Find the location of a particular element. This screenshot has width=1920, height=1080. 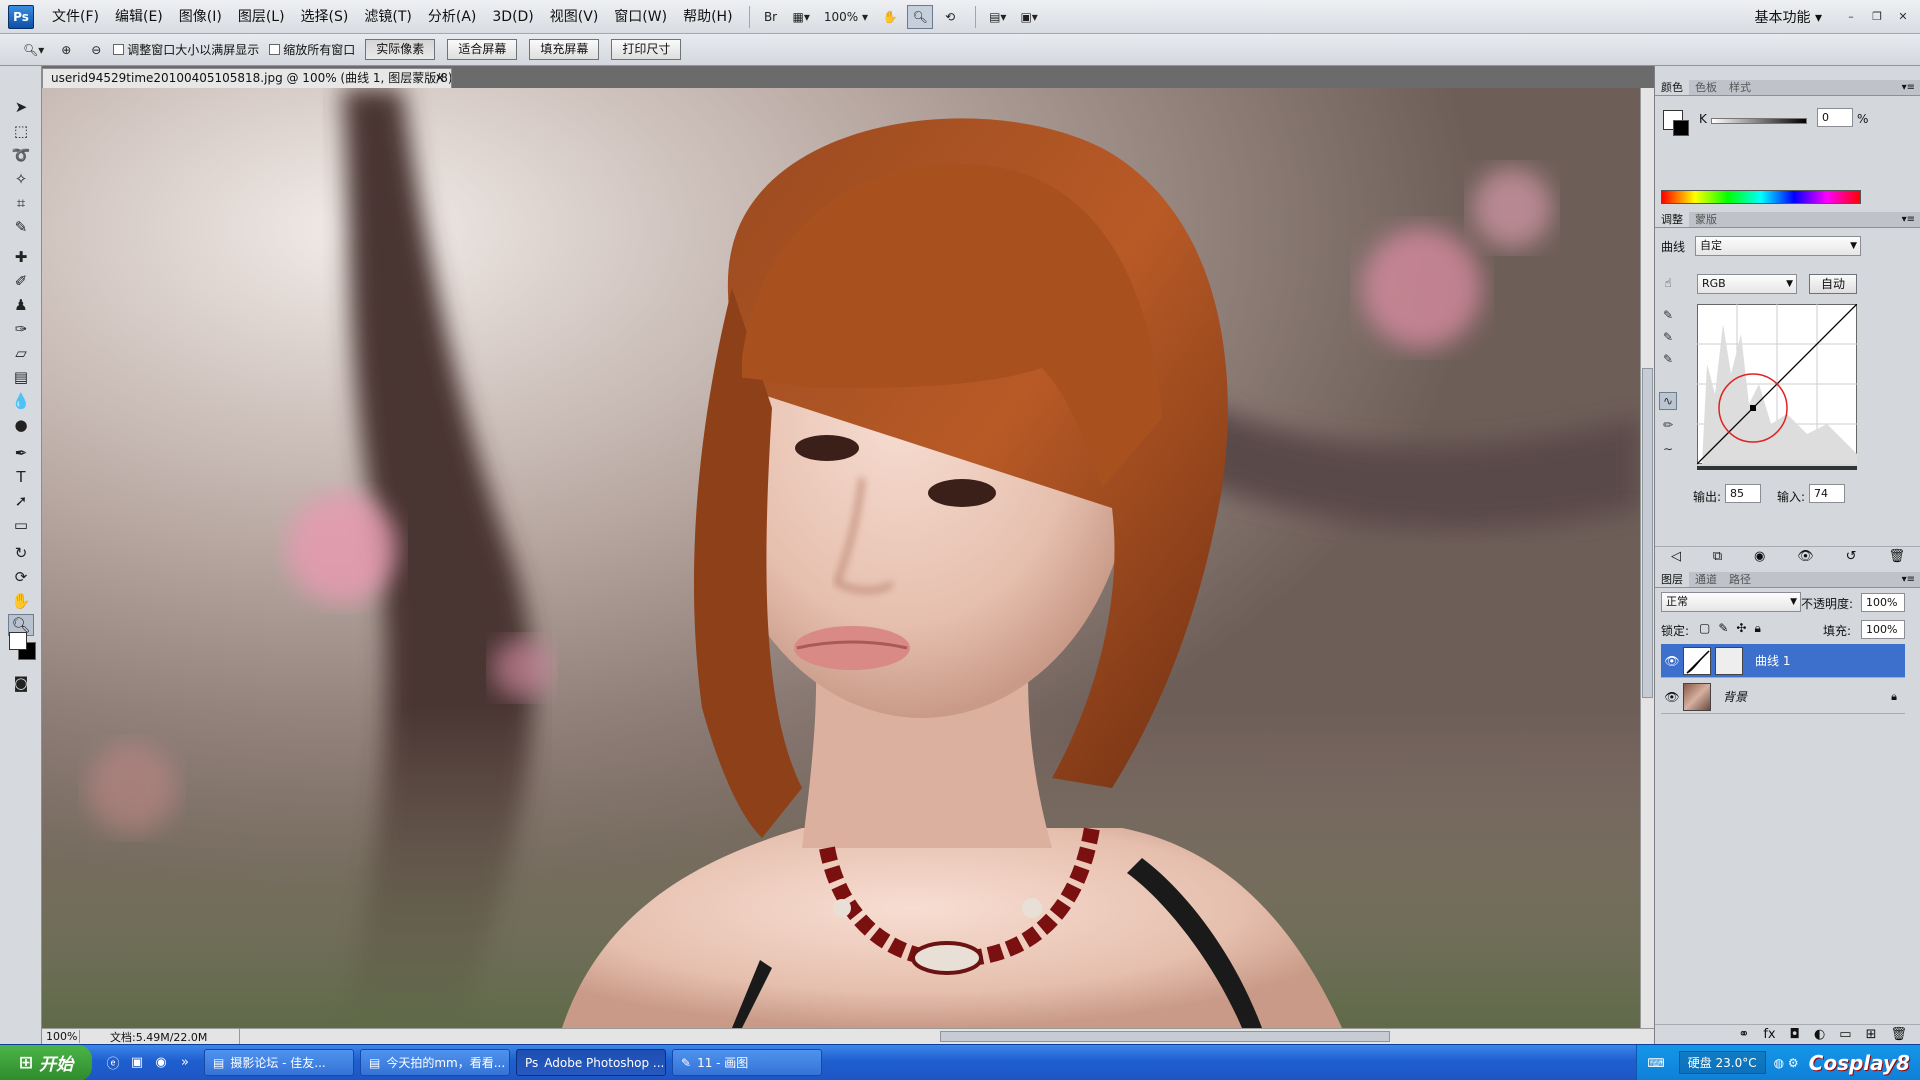

workspace-switcher: 基本功能 ▾ is located at coordinates (1788, 17).